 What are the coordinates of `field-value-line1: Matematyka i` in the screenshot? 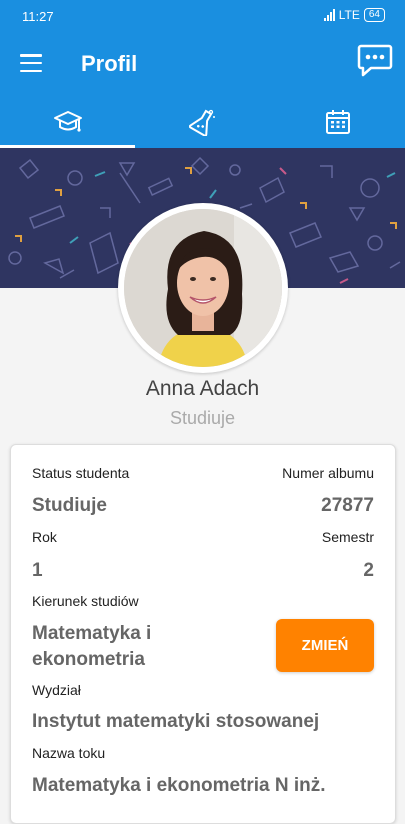 It's located at (92, 633).